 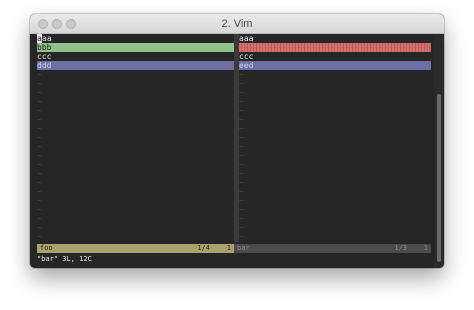 I want to click on line-text-rest: aa, so click(x=47, y=38).